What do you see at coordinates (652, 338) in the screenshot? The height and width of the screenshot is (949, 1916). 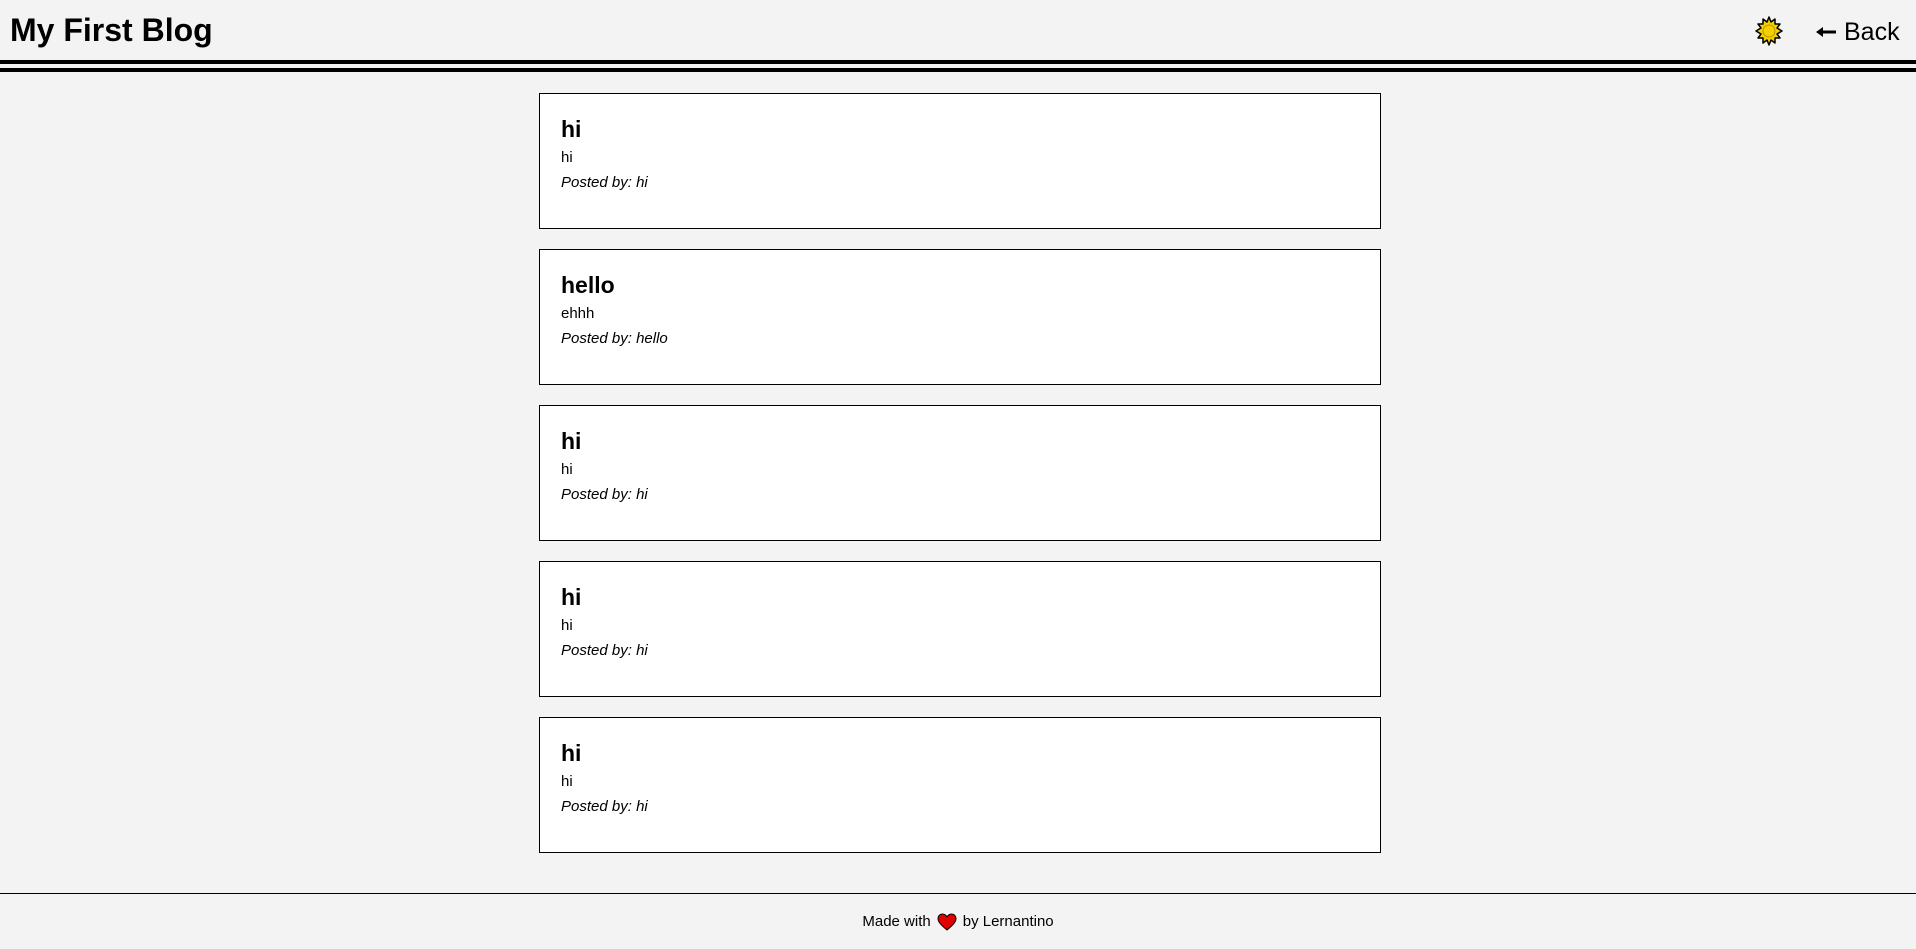 I see `post-author-name: hello` at bounding box center [652, 338].